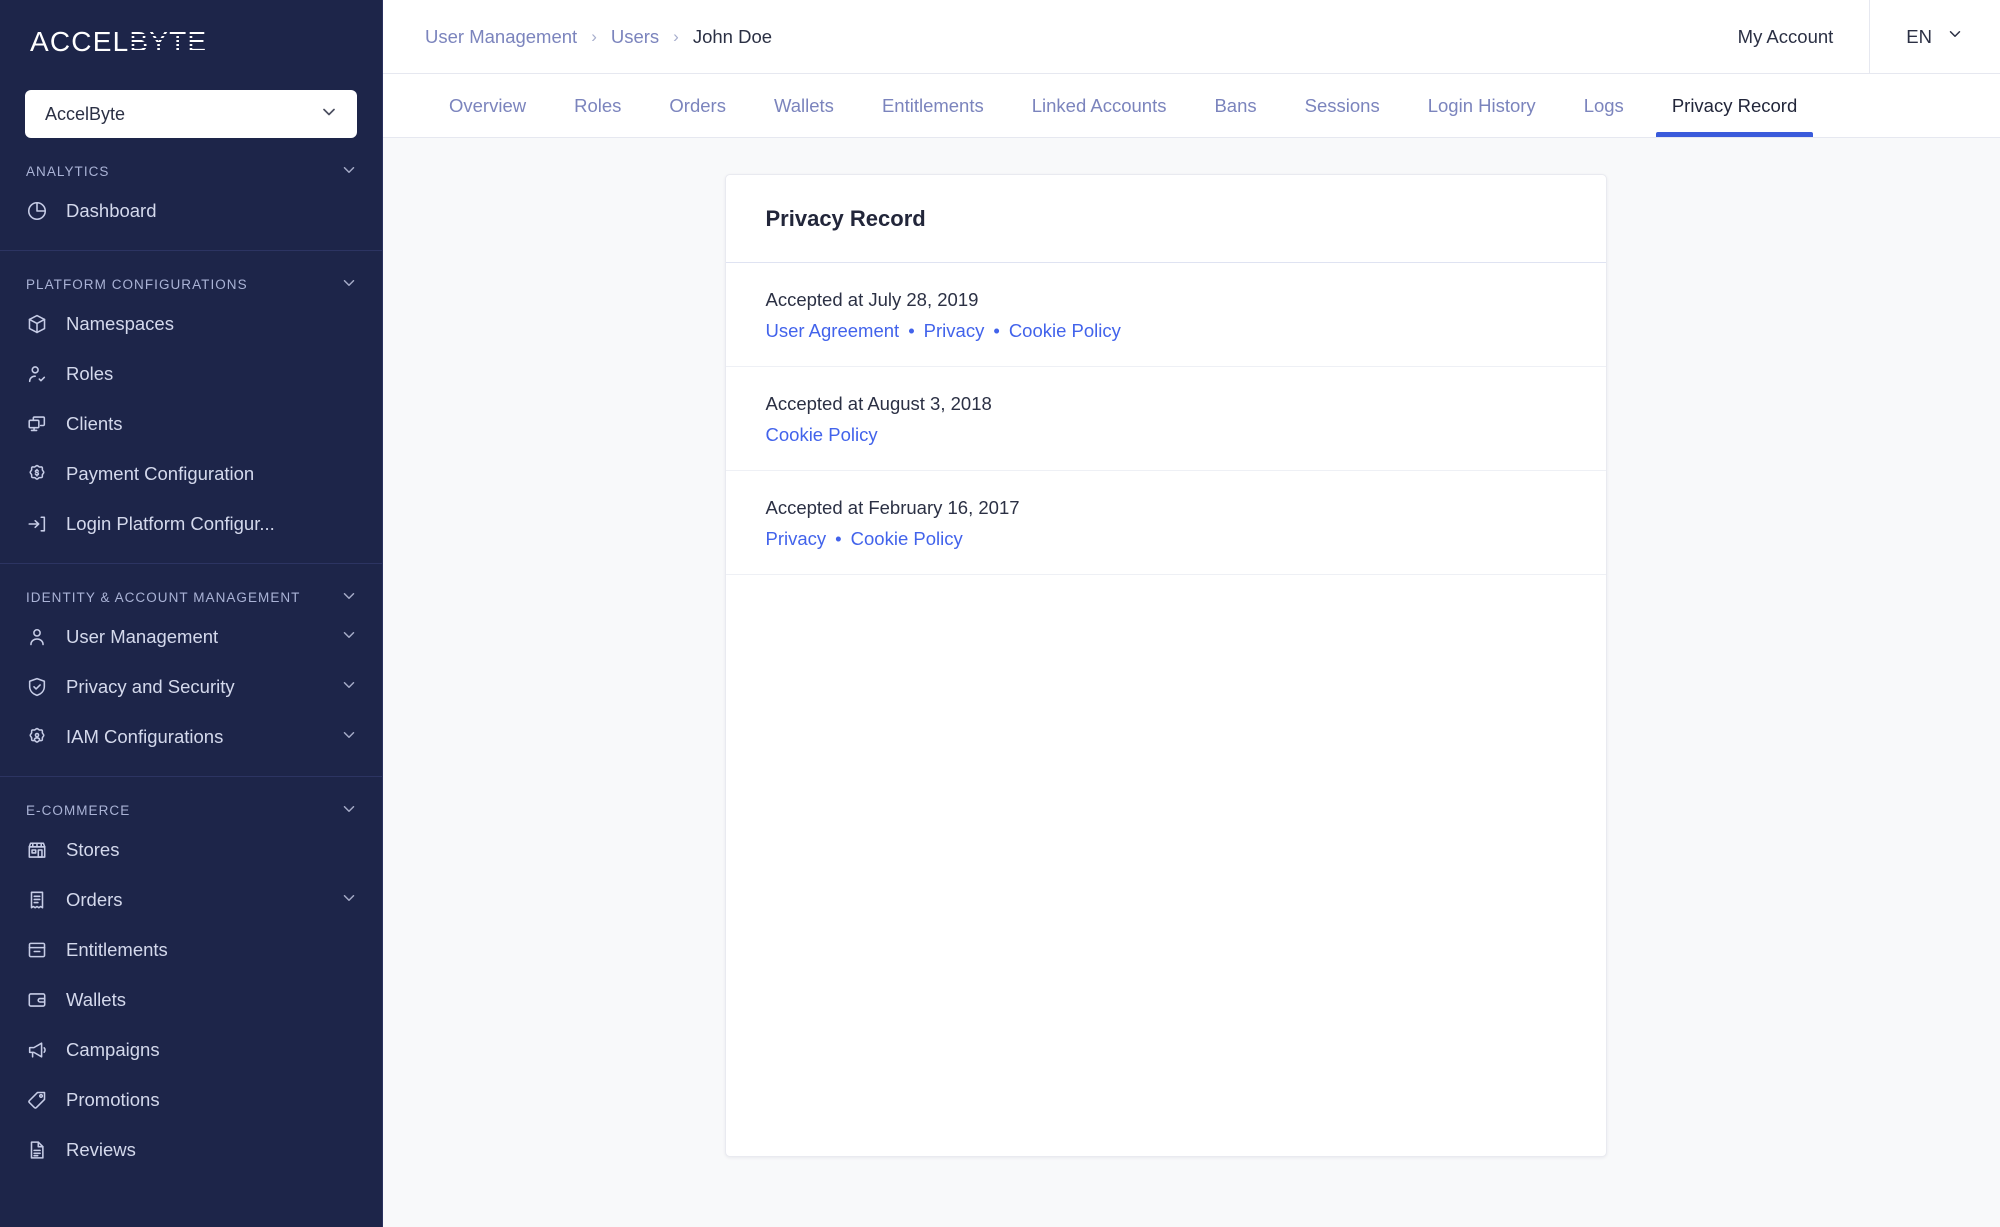 The image size is (2000, 1227). I want to click on tab-label: Overview, so click(488, 105).